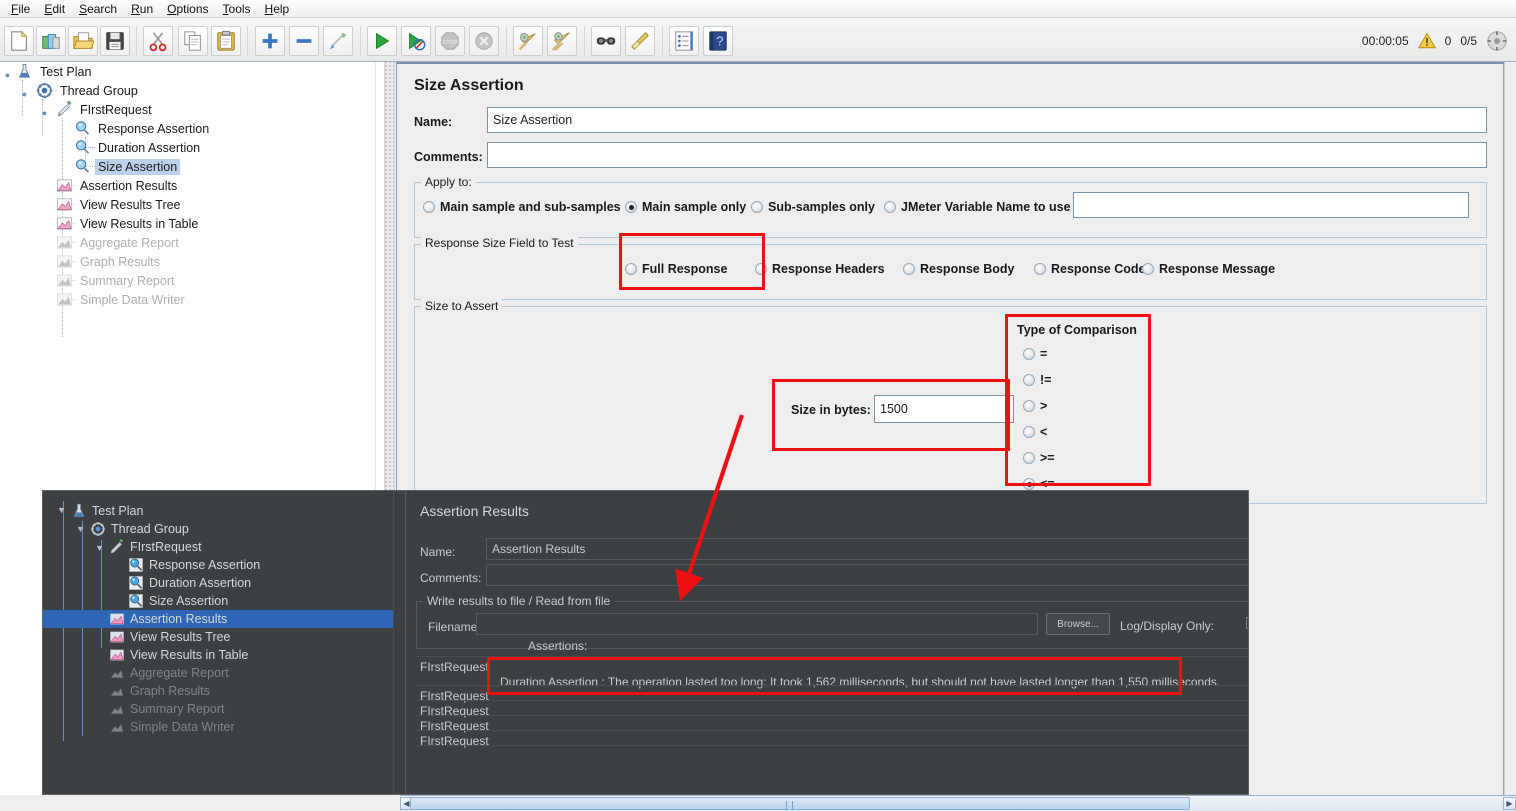  I want to click on overlay-tree-node-thread-group: Thread Group, so click(139, 529).